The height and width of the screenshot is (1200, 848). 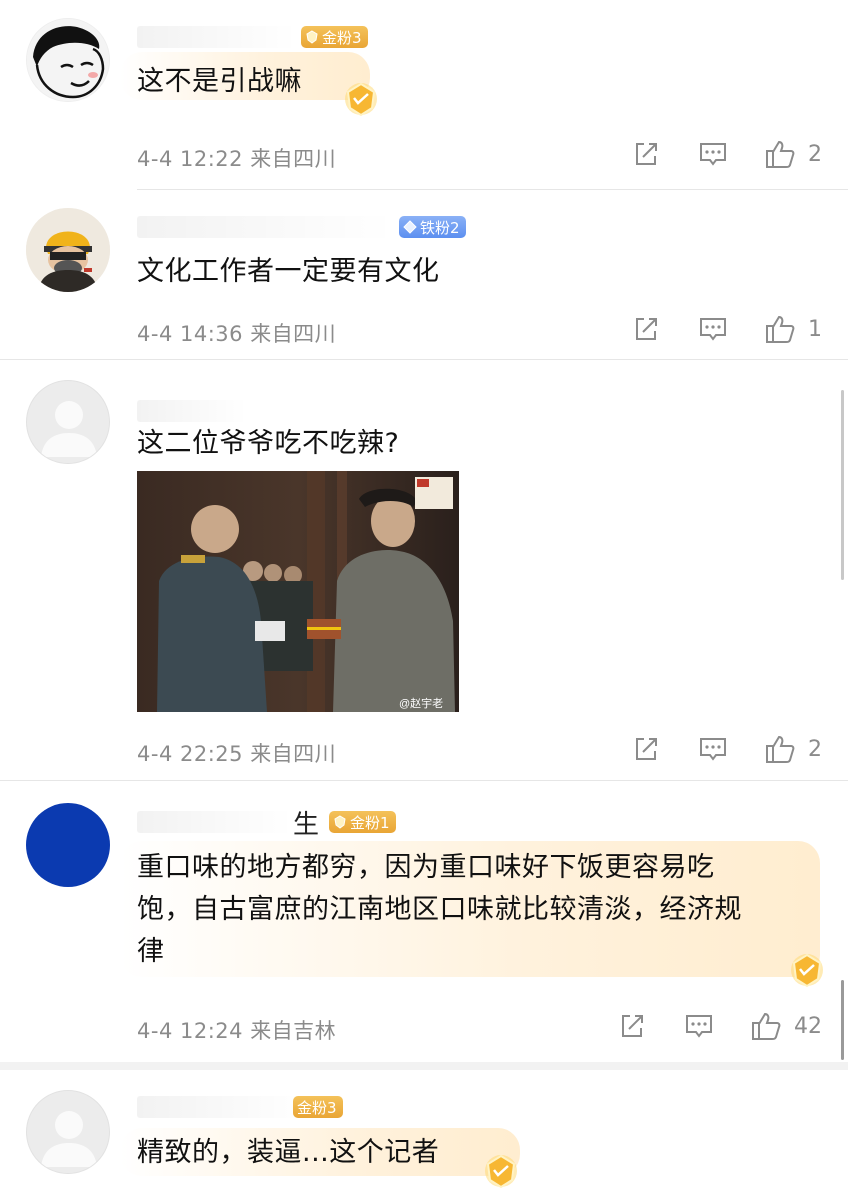 I want to click on comment-item: 金粉3 精致的，装逼...这个记者, so click(x=424, y=1135).